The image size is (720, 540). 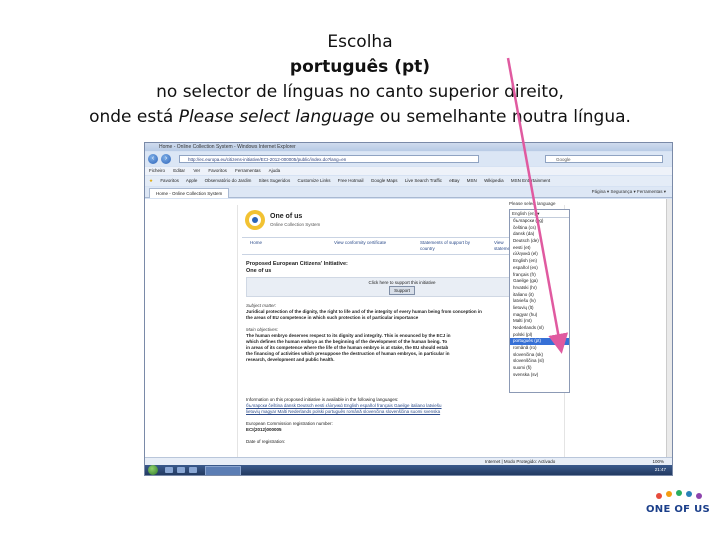 I want to click on annotation-arrow-layer, so click(x=537, y=205).